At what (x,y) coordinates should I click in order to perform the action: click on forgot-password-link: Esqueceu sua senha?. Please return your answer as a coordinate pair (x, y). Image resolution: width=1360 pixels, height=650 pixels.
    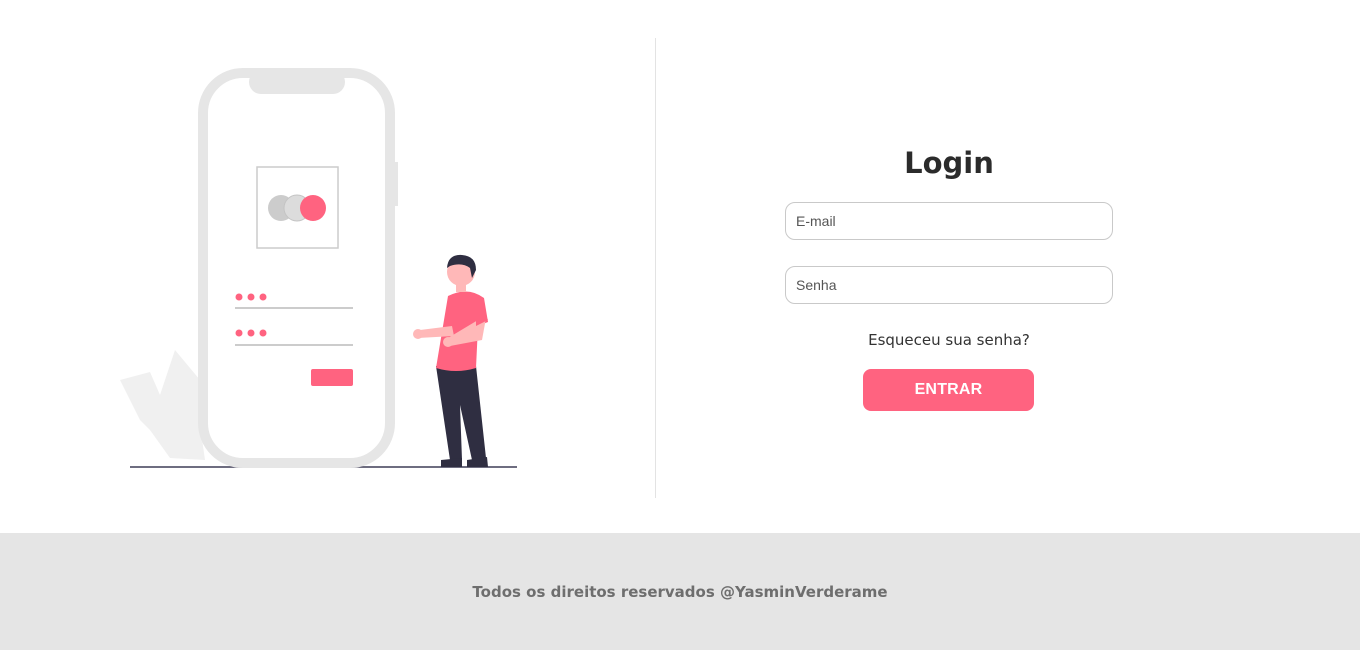
    Looking at the image, I should click on (949, 340).